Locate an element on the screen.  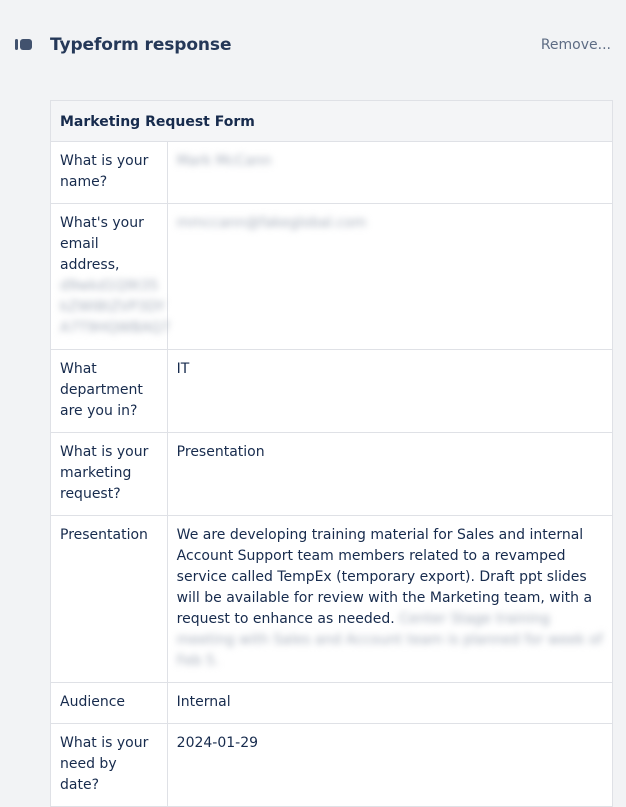
toggle-pill-icon is located at coordinates (23, 44).